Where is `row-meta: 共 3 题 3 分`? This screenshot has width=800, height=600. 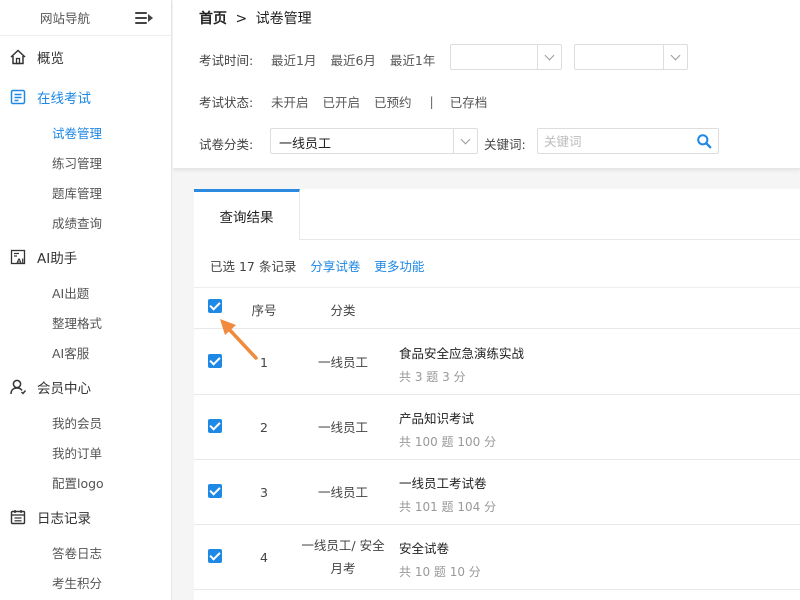
row-meta: 共 3 题 3 分 is located at coordinates (432, 377).